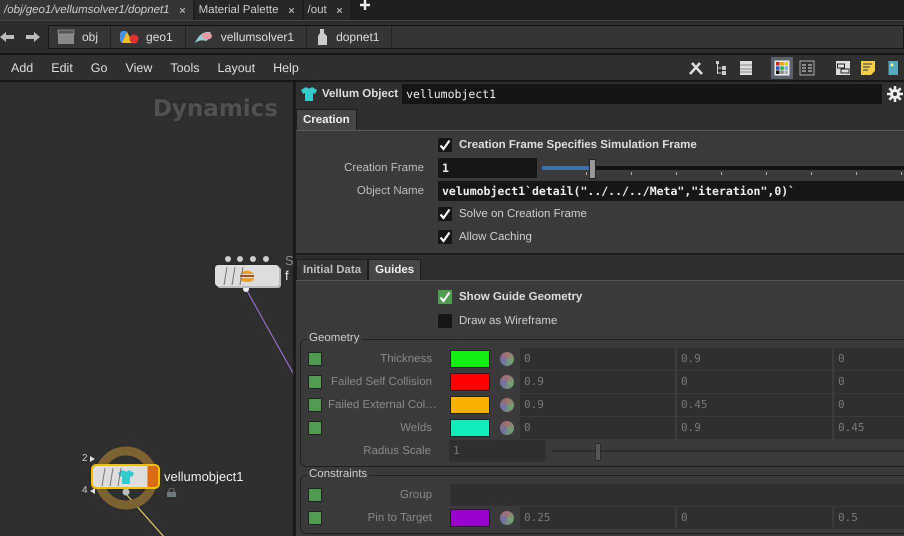 The height and width of the screenshot is (536, 904). What do you see at coordinates (578, 145) in the screenshot?
I see `toggle-label: Creation Frame Specifies Simulation Frame` at bounding box center [578, 145].